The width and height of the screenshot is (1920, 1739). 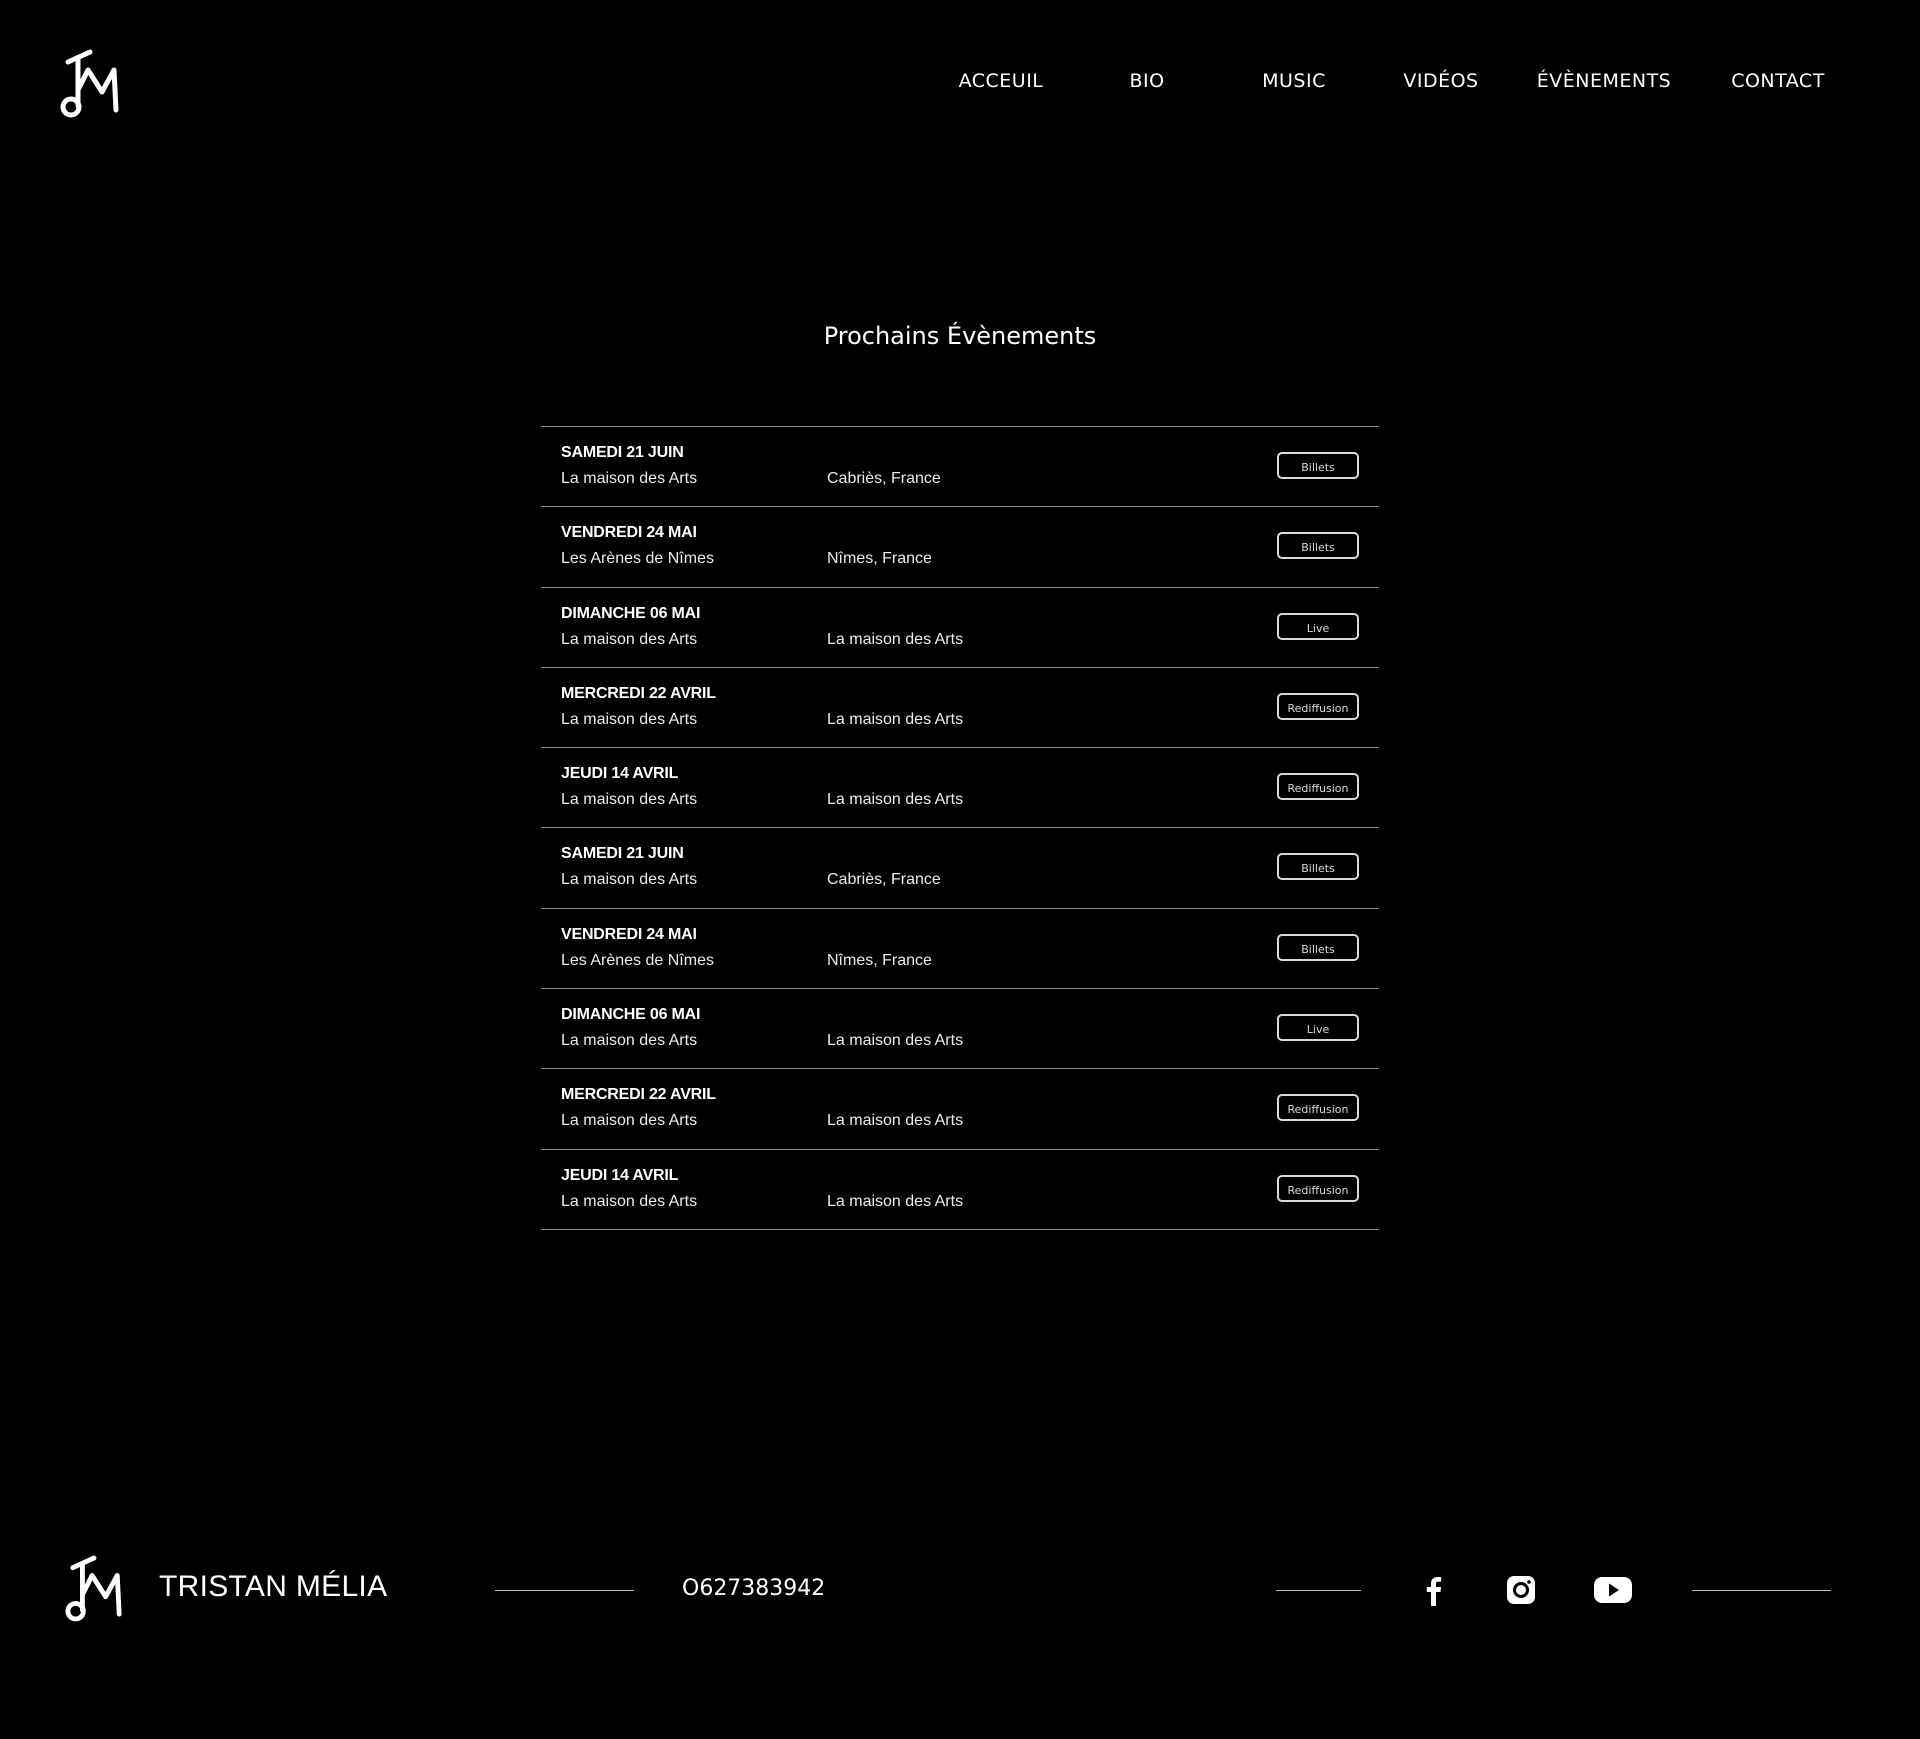 What do you see at coordinates (1440, 81) in the screenshot?
I see `nav-item-videos: VIDÉOS` at bounding box center [1440, 81].